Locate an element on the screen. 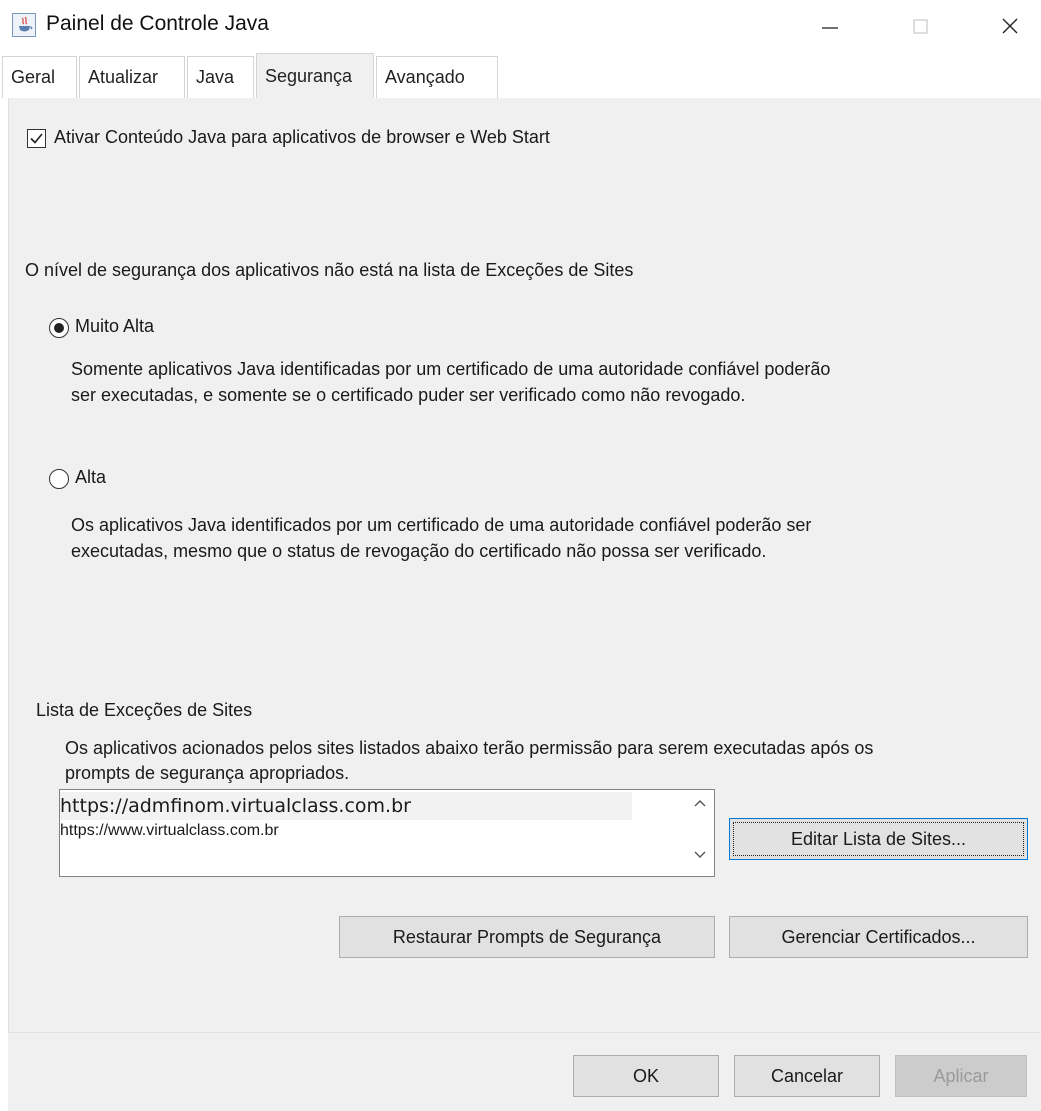 The height and width of the screenshot is (1111, 1041). close-icon is located at coordinates (1010, 26).